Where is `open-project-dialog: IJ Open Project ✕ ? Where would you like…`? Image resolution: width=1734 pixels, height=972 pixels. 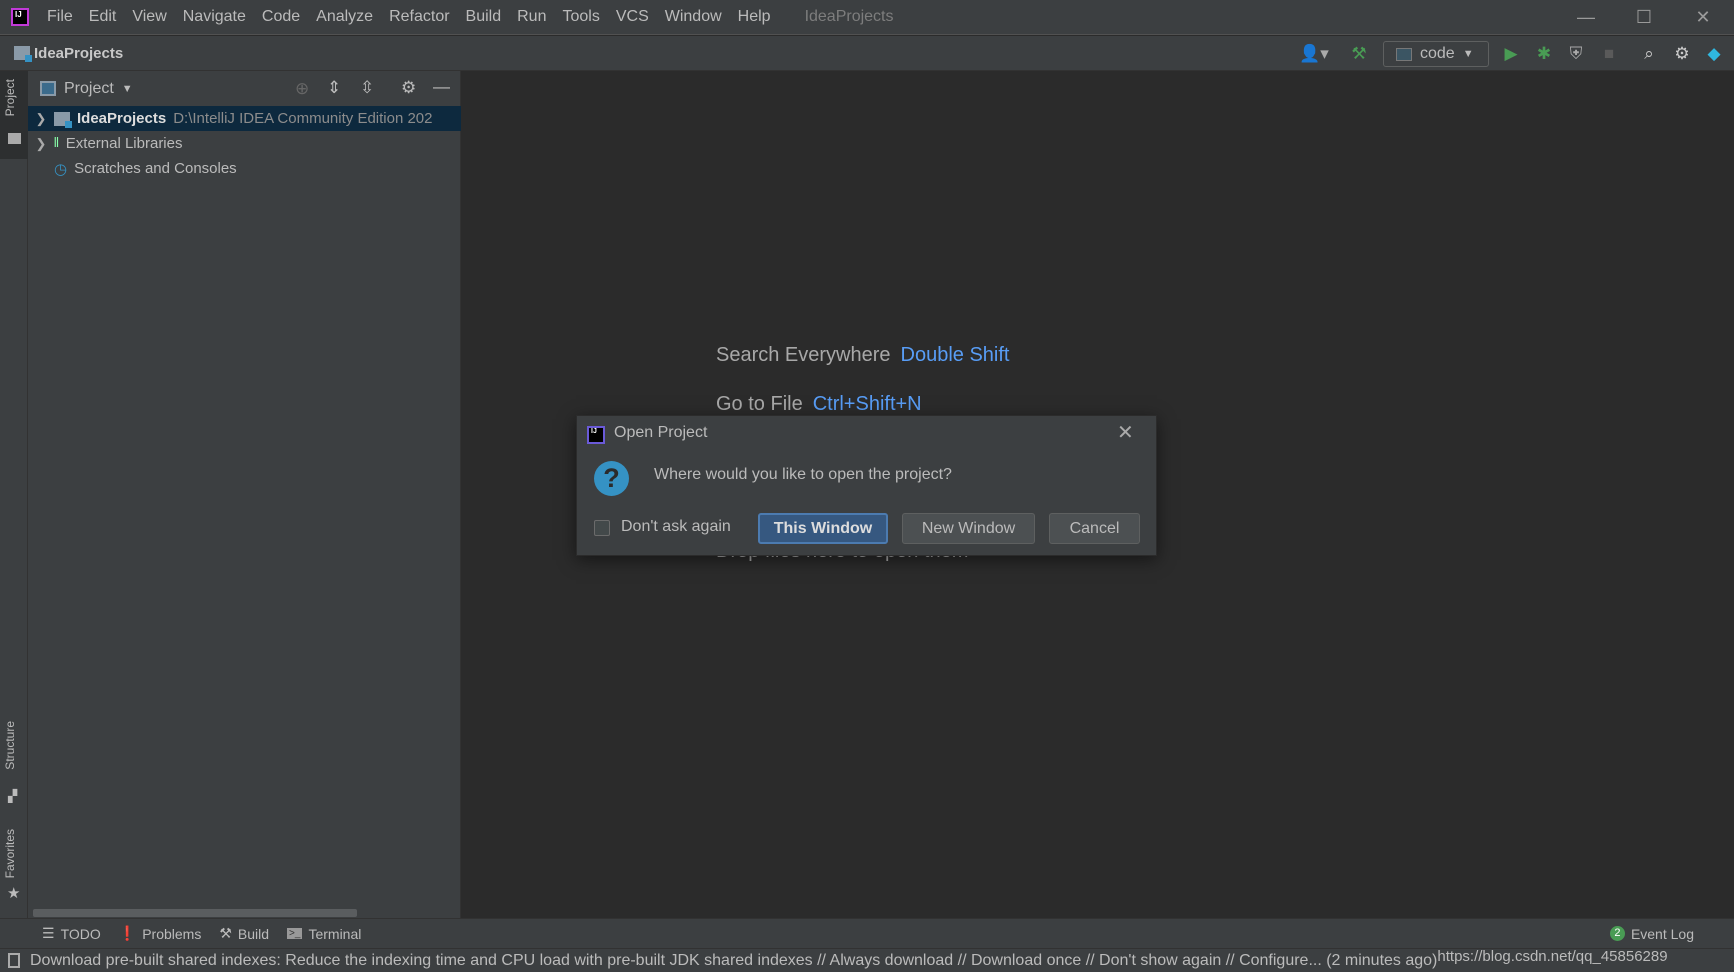 open-project-dialog: IJ Open Project ✕ ? Where would you like… is located at coordinates (866, 485).